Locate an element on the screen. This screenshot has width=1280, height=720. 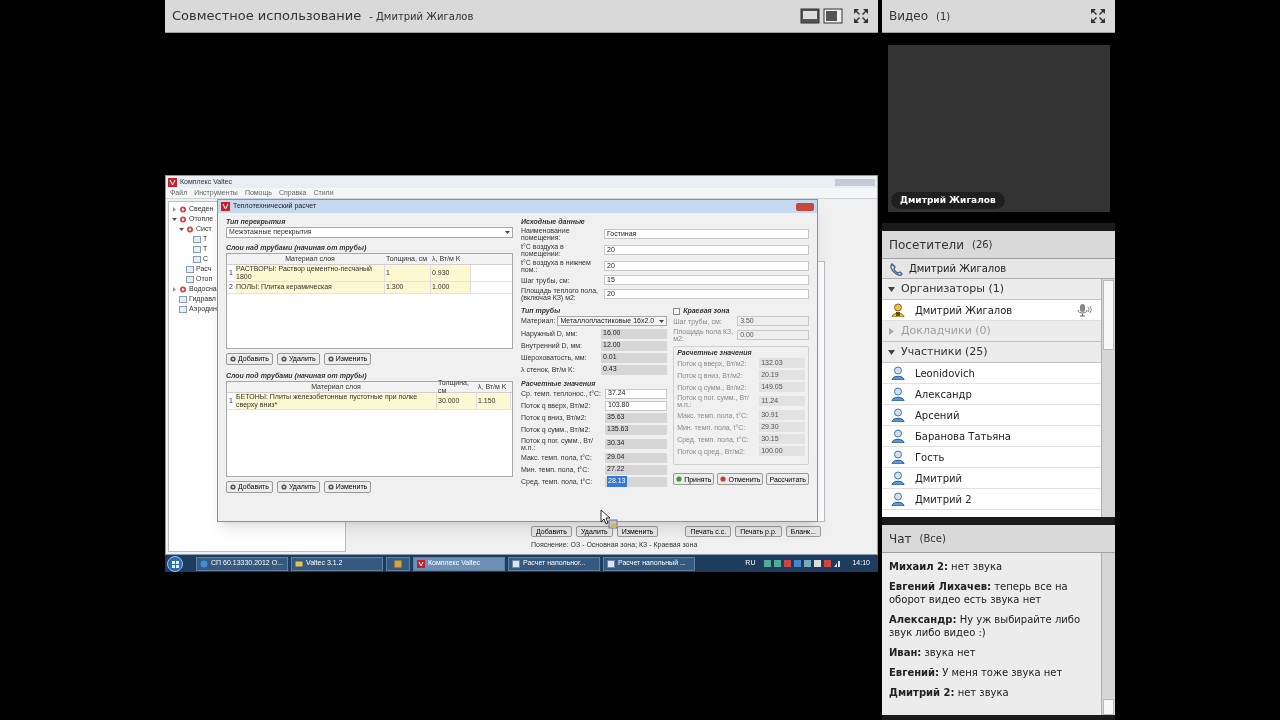
attendee-row: Баранова Татьяна is located at coordinates (991, 436).